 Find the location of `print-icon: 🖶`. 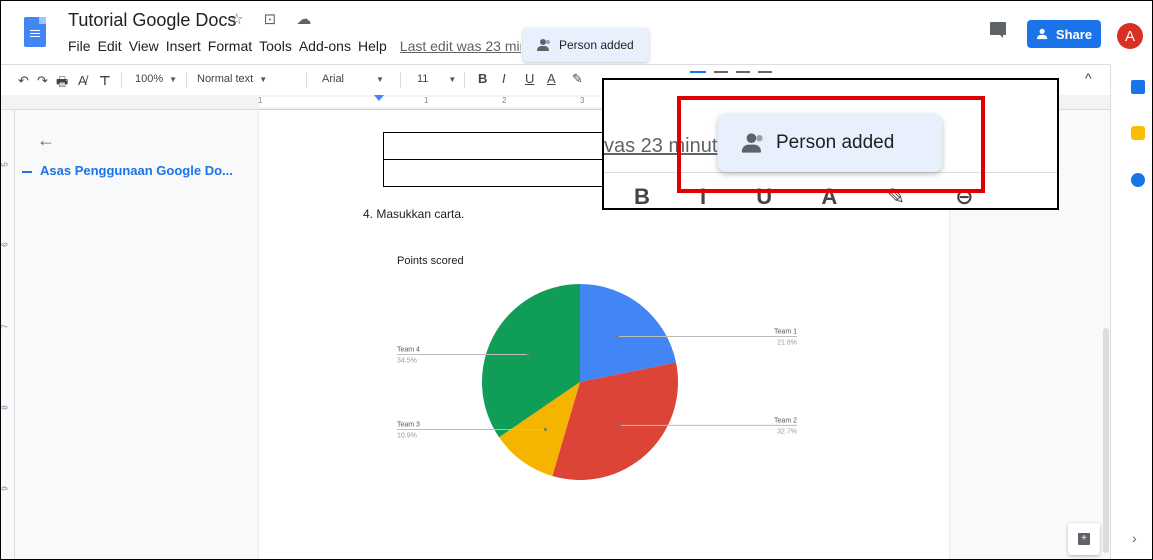

print-icon: 🖶 is located at coordinates (62, 84).